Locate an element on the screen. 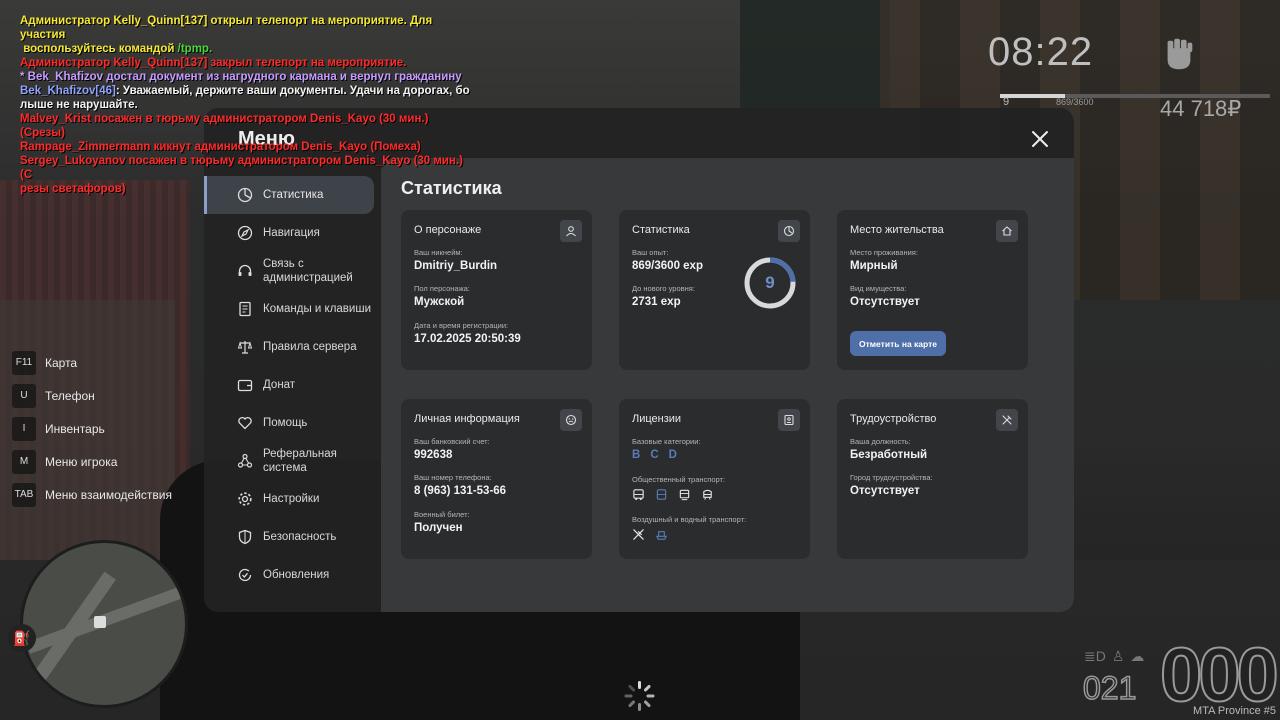 The height and width of the screenshot is (720, 1280). nav-item-updates: Обновления is located at coordinates (289, 575).